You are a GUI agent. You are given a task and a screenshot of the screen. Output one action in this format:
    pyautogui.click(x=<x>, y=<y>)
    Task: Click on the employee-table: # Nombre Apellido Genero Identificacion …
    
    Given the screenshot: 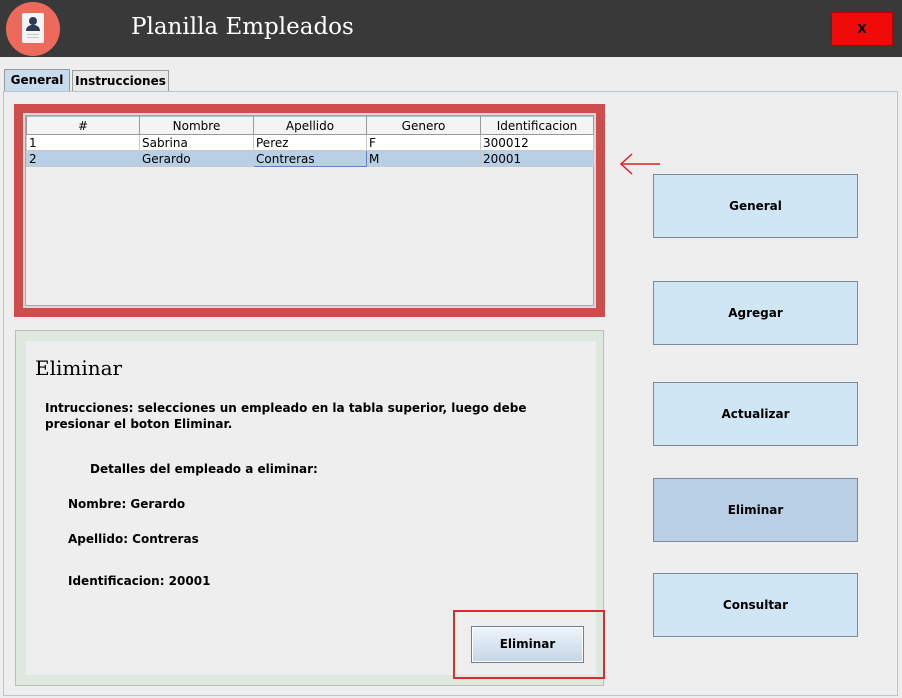 What is the action you would take?
    pyautogui.click(x=310, y=141)
    